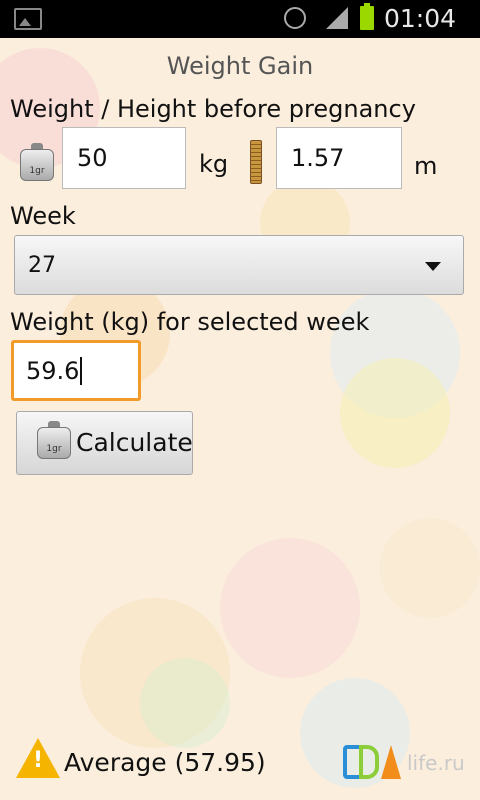 This screenshot has width=480, height=800. What do you see at coordinates (240, 66) in the screenshot?
I see `page-title: Weight Gain` at bounding box center [240, 66].